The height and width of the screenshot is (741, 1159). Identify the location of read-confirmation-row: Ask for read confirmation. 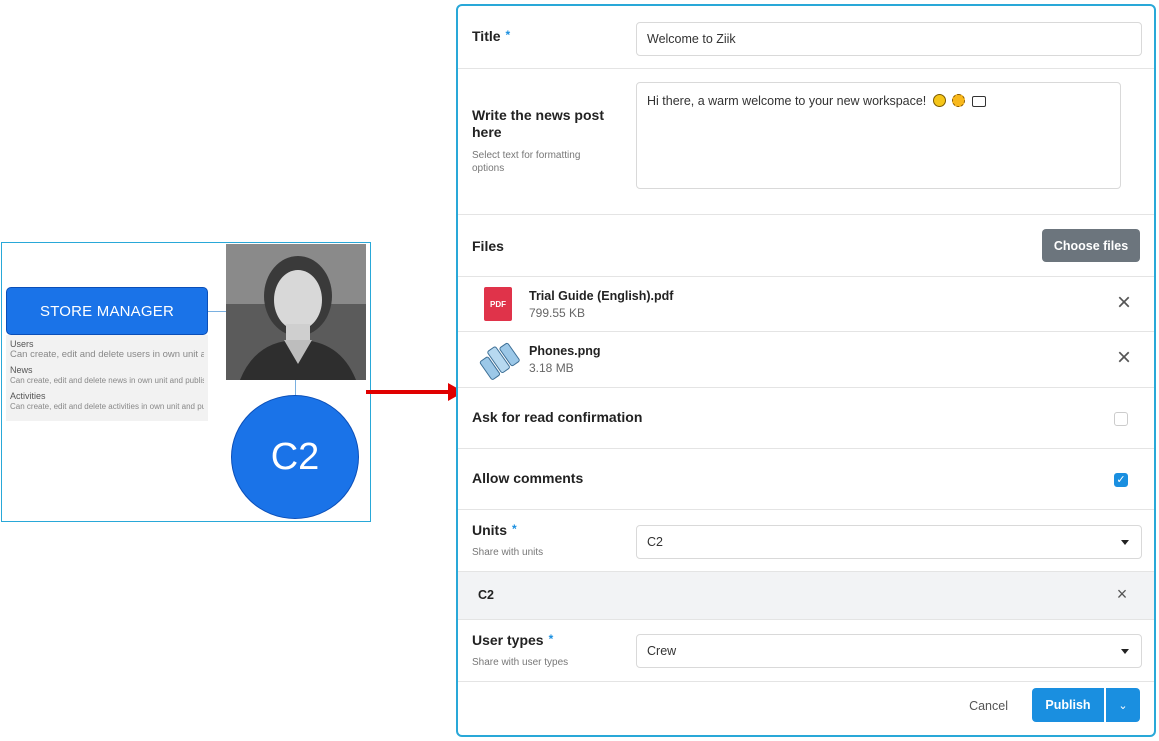
(806, 418).